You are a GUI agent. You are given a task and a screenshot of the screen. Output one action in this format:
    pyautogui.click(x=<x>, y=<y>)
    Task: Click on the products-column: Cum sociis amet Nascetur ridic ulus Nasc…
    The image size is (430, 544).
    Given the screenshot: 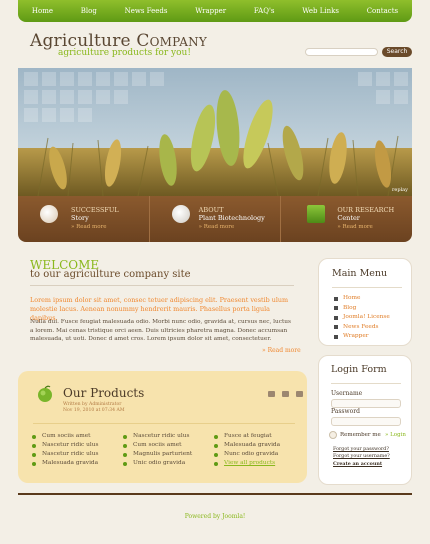 What is the action you would take?
    pyautogui.click(x=77, y=450)
    